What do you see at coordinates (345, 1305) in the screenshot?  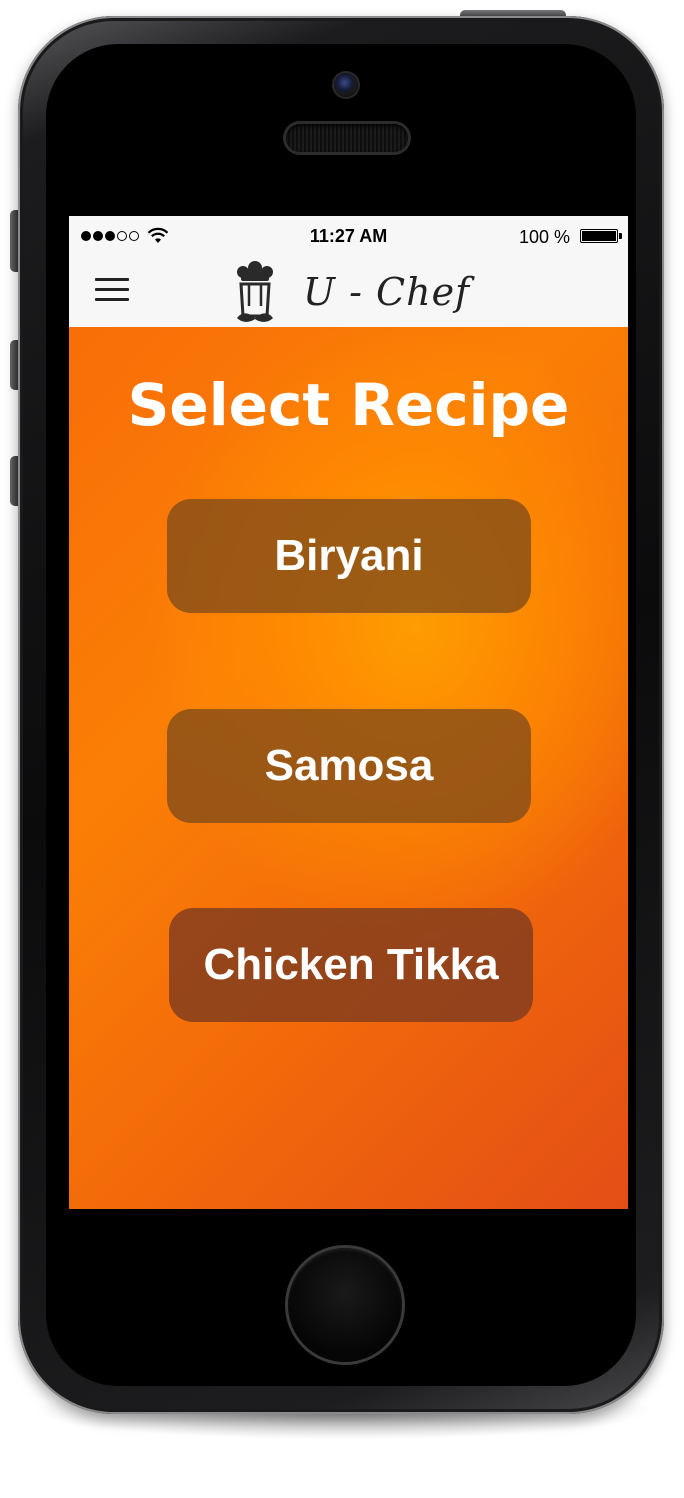 I see `home-button` at bounding box center [345, 1305].